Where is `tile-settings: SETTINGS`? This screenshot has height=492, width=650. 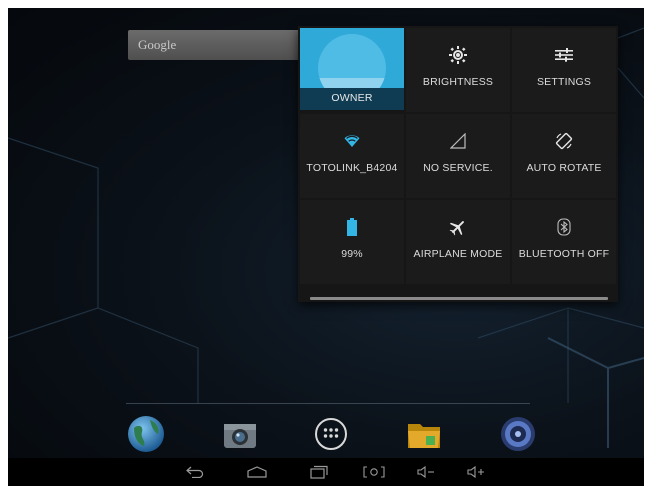 tile-settings: SETTINGS is located at coordinates (564, 70).